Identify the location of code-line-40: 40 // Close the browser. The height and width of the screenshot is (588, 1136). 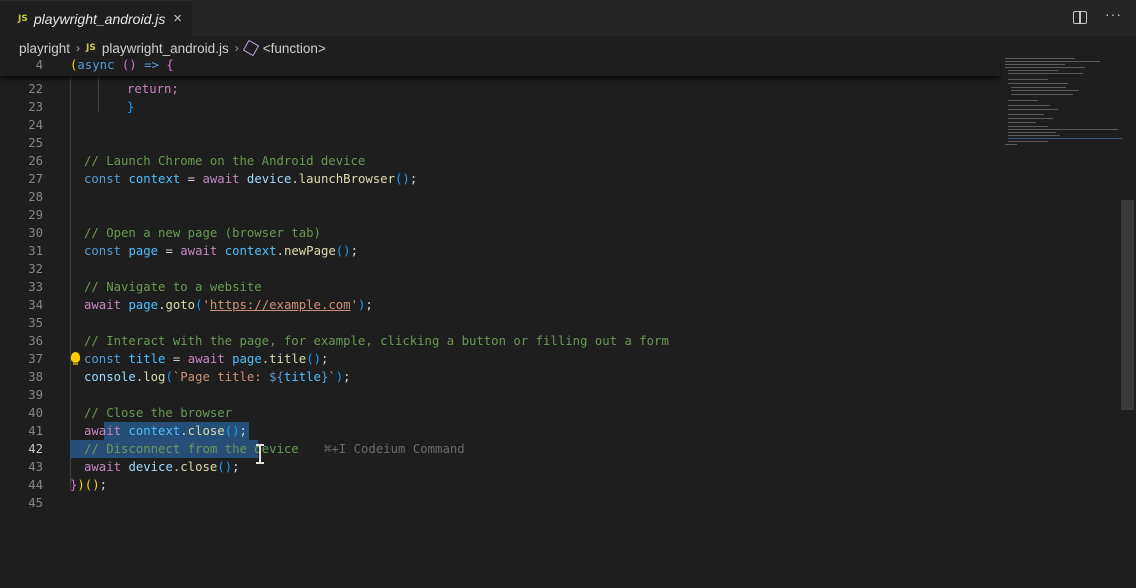
(500, 413).